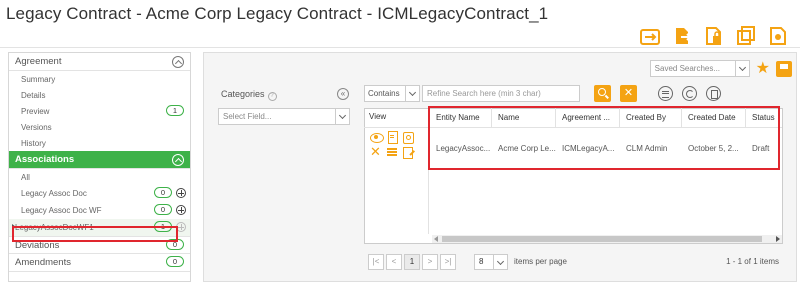  Describe the element at coordinates (243, 94) in the screenshot. I see `categories-title: Categories` at that location.